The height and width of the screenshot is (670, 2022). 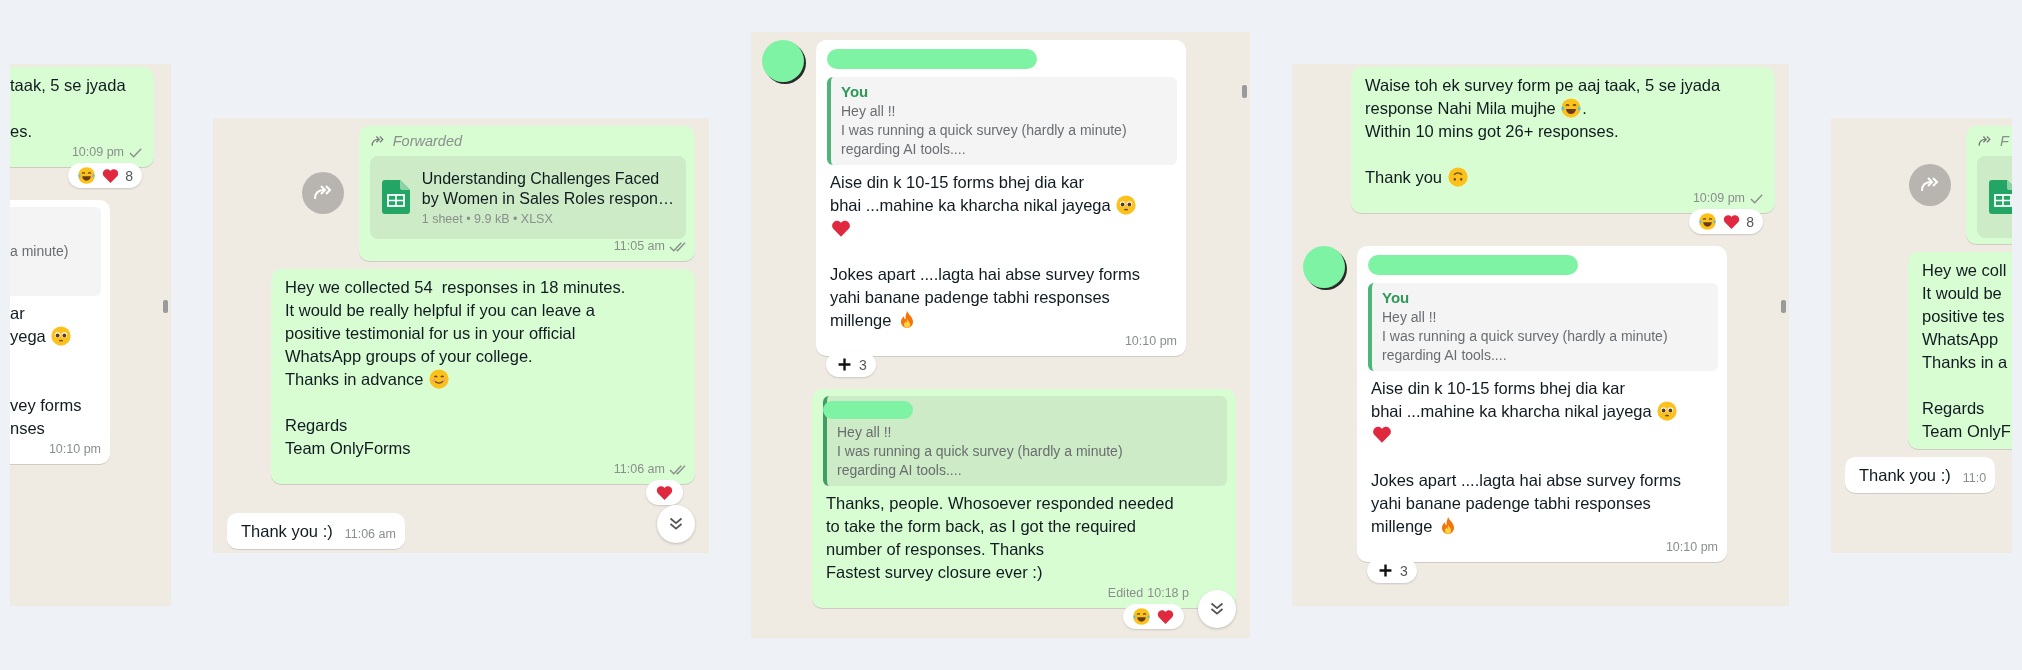 I want to click on message-text: Hey we coll It would be positive tes WhatsApp Thanks in a Regards Team OnlyF, so click(x=1966, y=350).